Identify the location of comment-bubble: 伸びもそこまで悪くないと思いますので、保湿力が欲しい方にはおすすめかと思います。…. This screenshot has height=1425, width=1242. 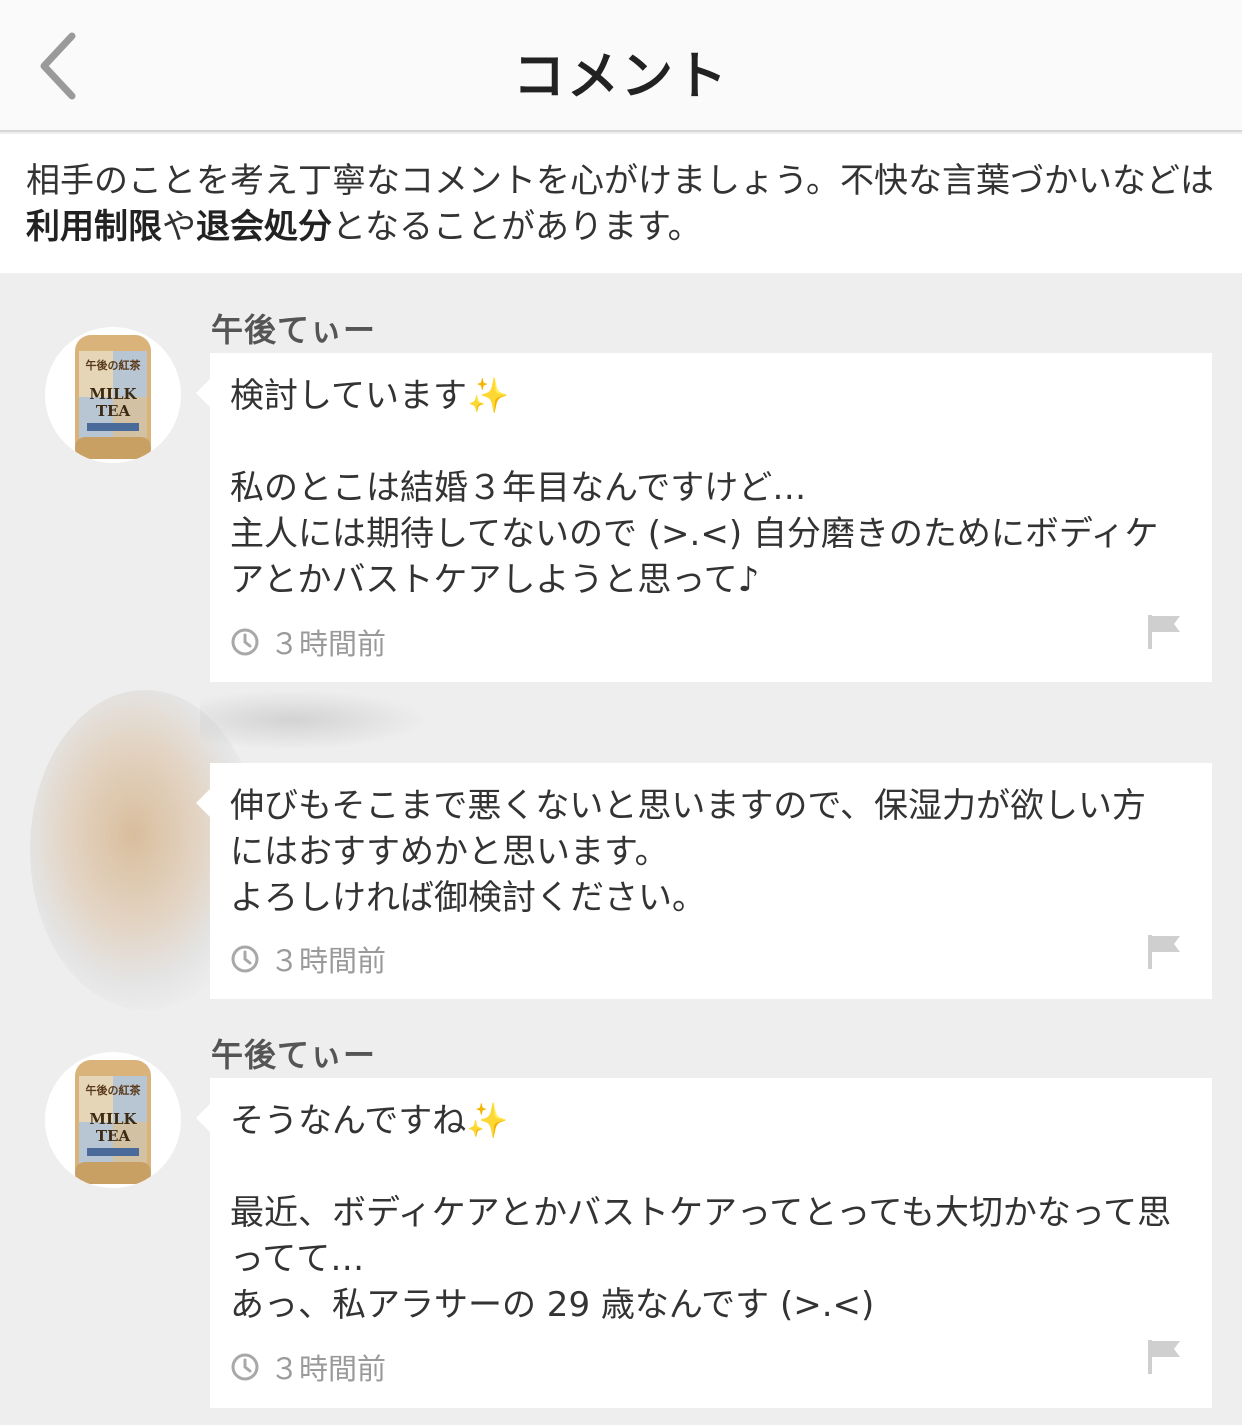
(704, 881).